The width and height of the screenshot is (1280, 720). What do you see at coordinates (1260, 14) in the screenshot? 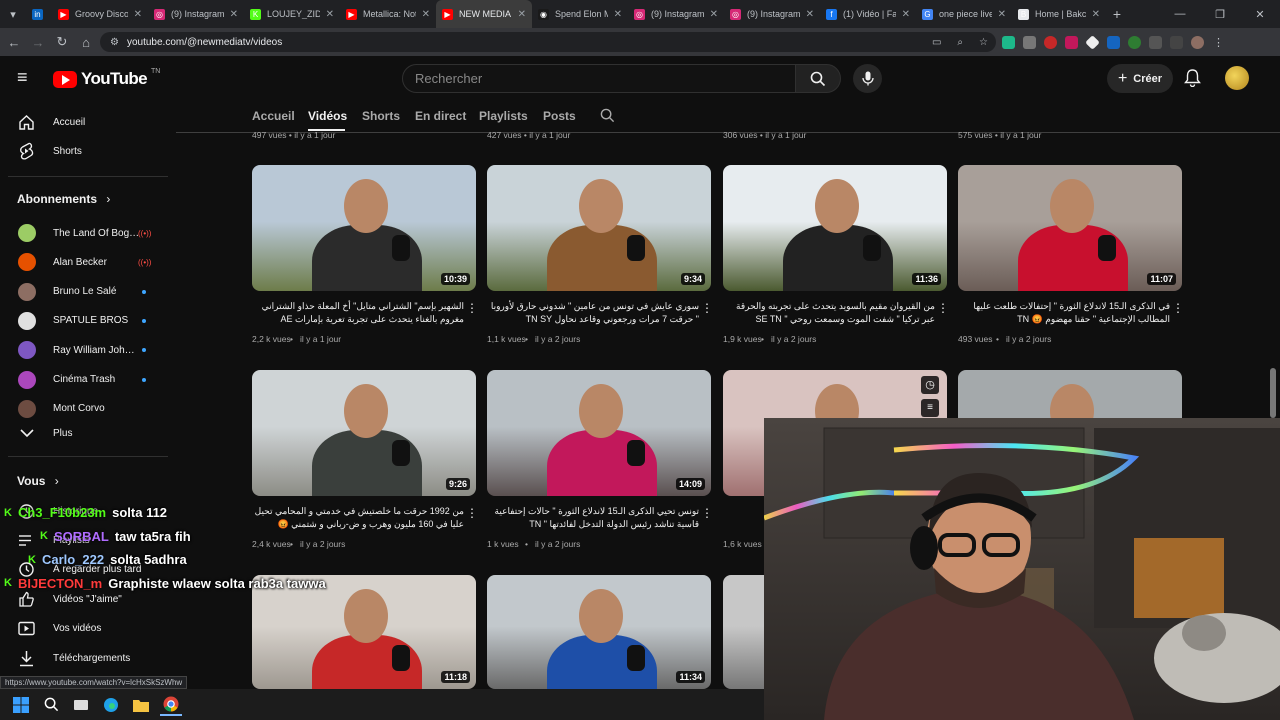
I see `close-window-icon: ✕` at bounding box center [1260, 14].